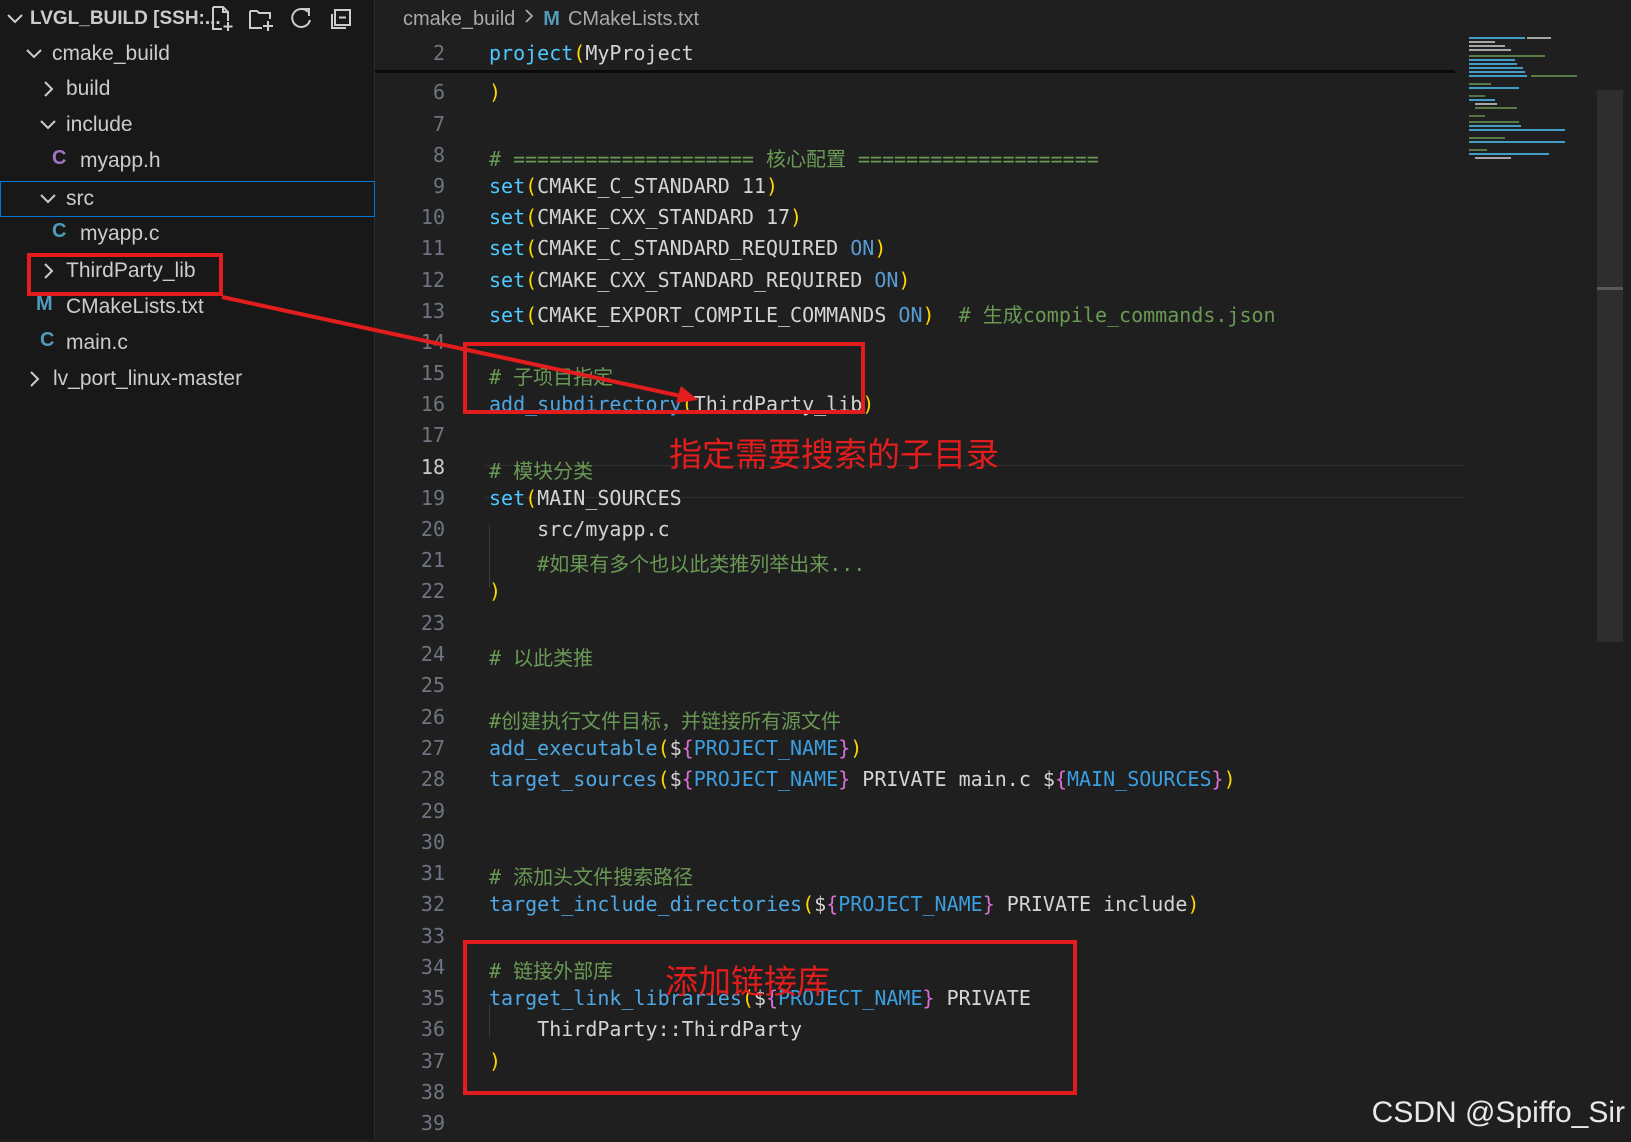 This screenshot has height=1142, width=1631. What do you see at coordinates (432, 529) in the screenshot?
I see `line-number: 20` at bounding box center [432, 529].